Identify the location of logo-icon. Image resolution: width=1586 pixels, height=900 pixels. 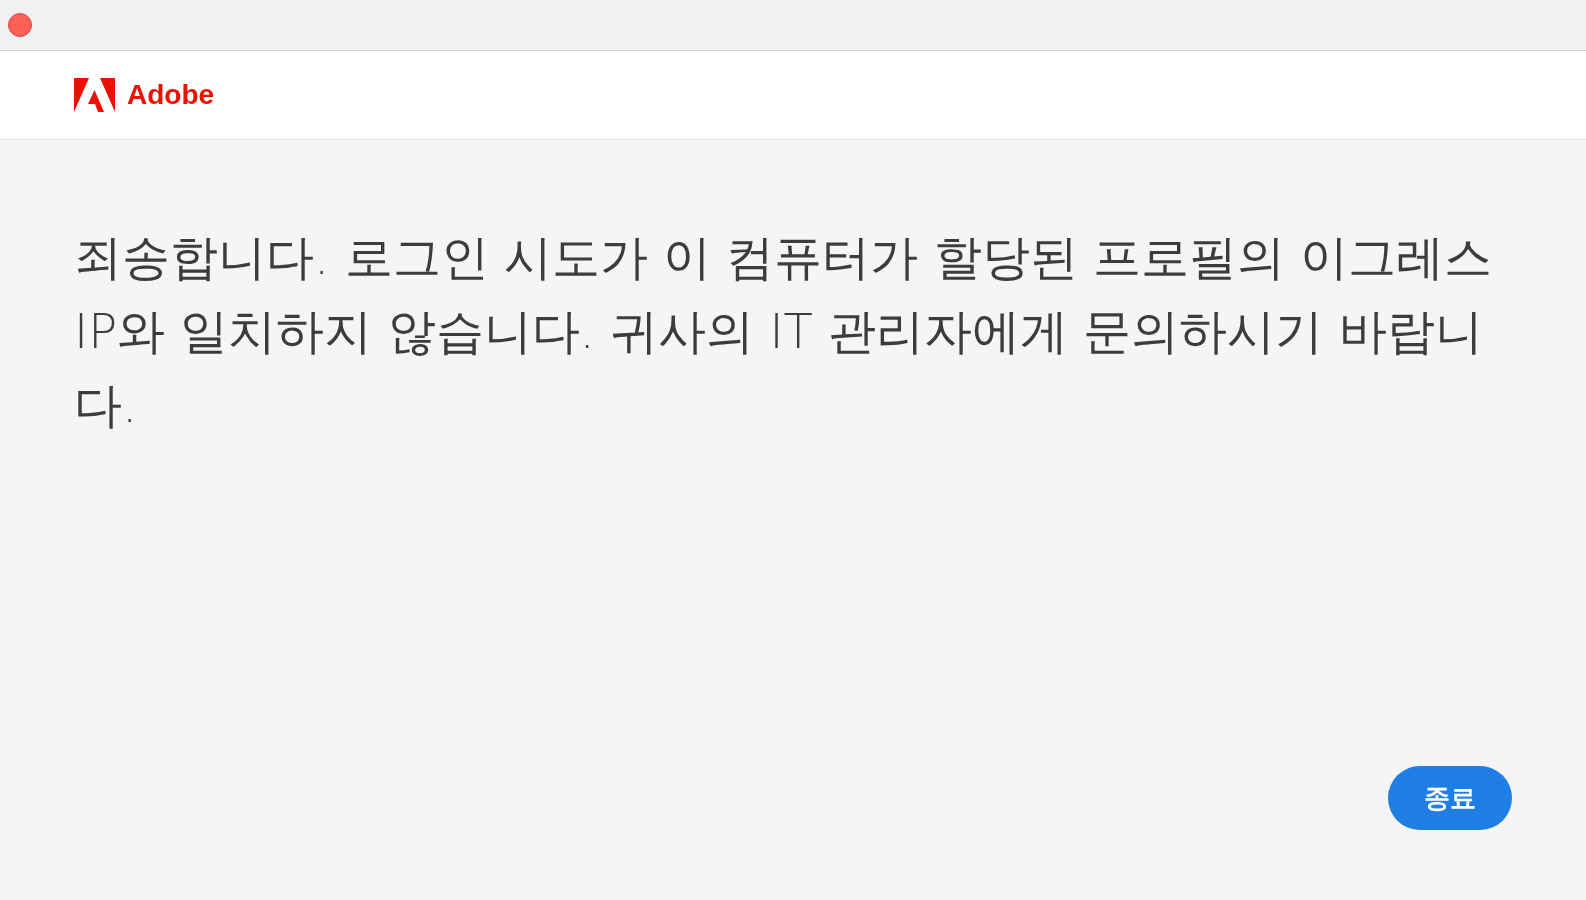
(94, 95).